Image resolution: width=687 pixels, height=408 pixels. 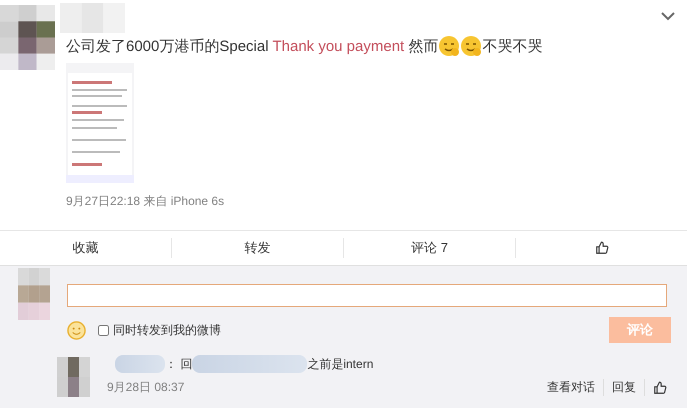 I want to click on blurred-name, so click(x=140, y=364).